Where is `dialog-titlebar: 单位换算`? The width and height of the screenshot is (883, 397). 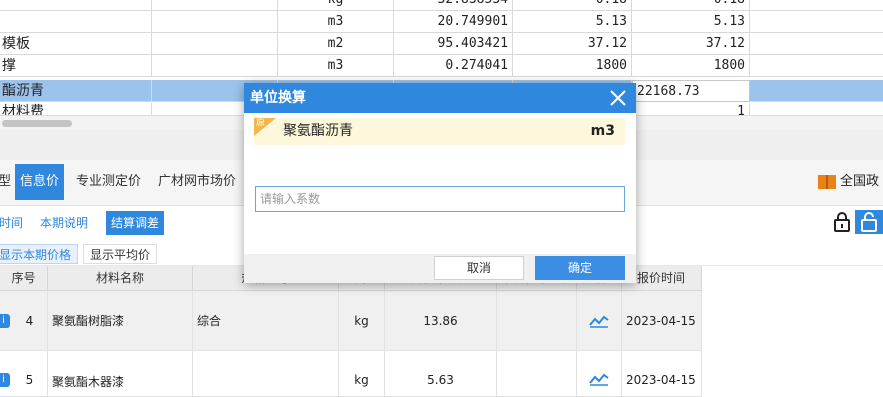 dialog-titlebar: 单位换算 is located at coordinates (440, 98).